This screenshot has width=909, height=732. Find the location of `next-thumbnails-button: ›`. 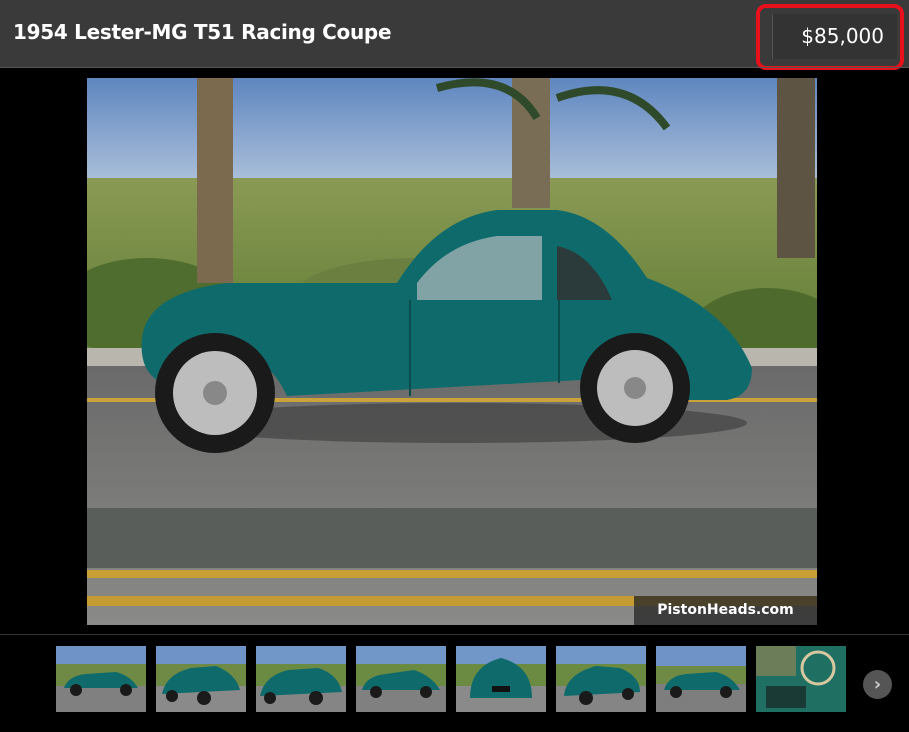

next-thumbnails-button: › is located at coordinates (877, 684).